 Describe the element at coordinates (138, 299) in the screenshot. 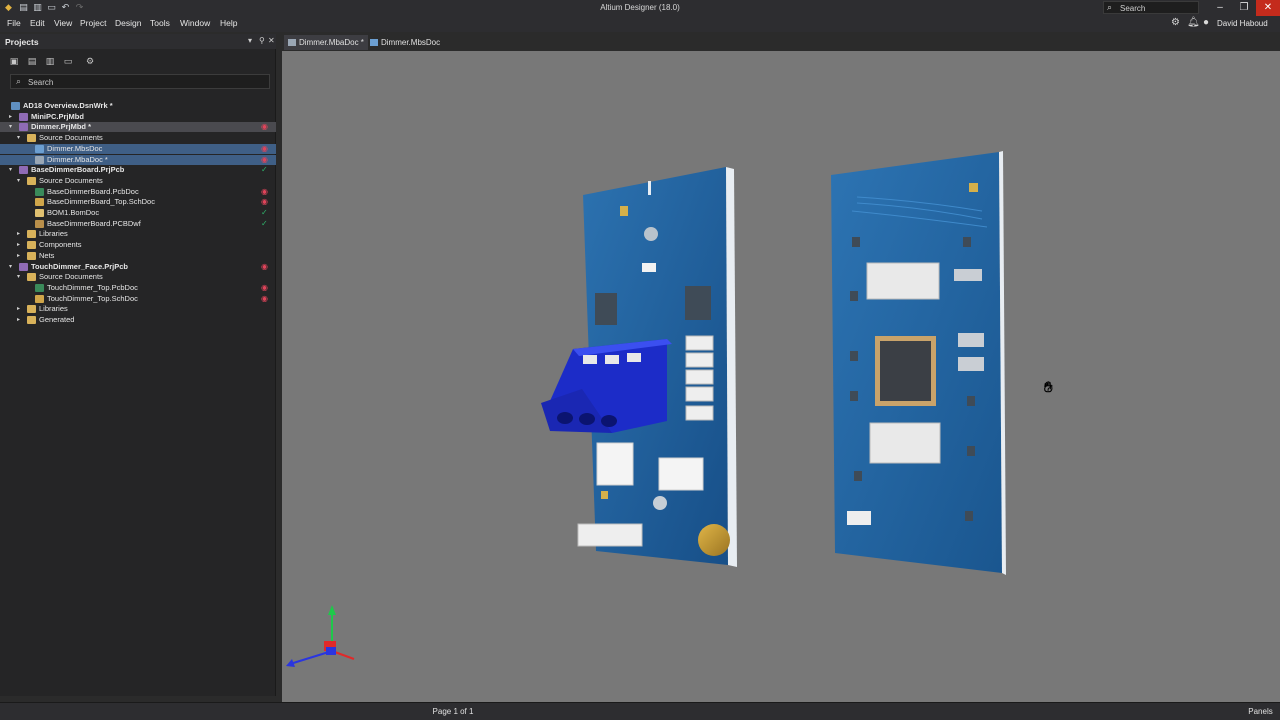

I see `tree-item: TouchDimmer_Top.SchDoc ◉` at that location.